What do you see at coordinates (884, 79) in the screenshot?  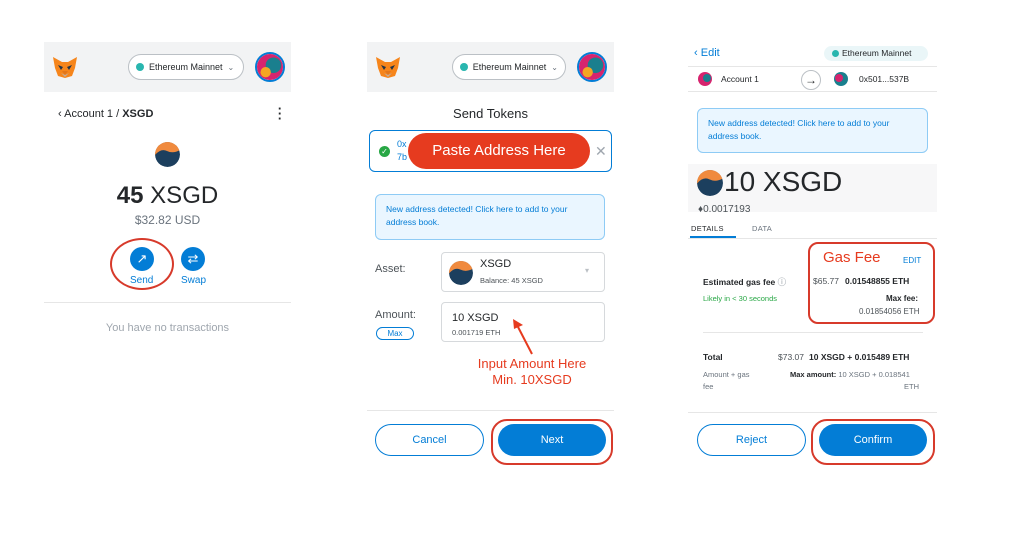 I see `to-address: 0x501...537B` at bounding box center [884, 79].